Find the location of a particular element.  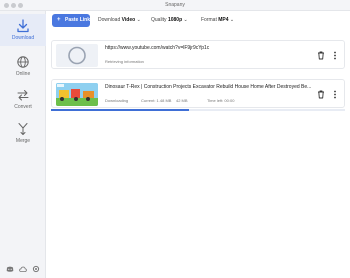

download-icon is located at coordinates (23, 26).